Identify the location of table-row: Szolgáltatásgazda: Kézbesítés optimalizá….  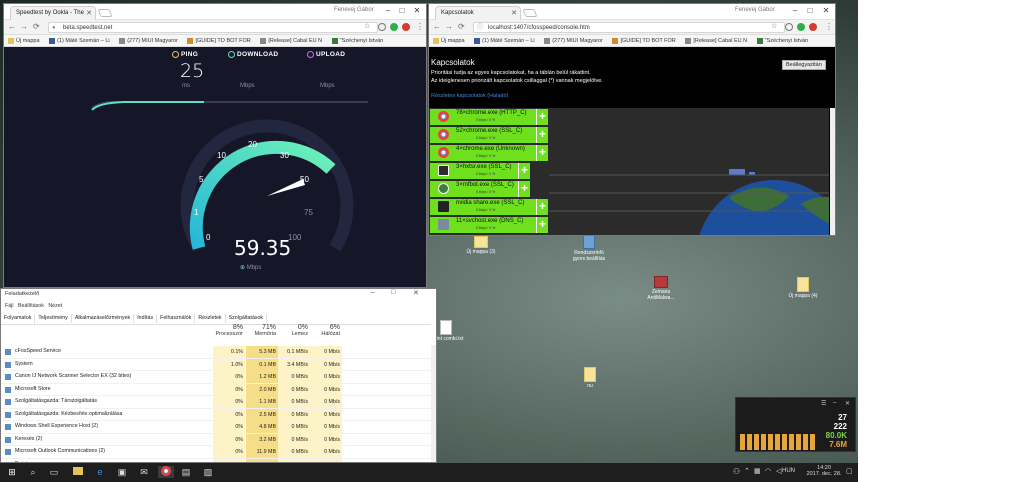
(216, 414).